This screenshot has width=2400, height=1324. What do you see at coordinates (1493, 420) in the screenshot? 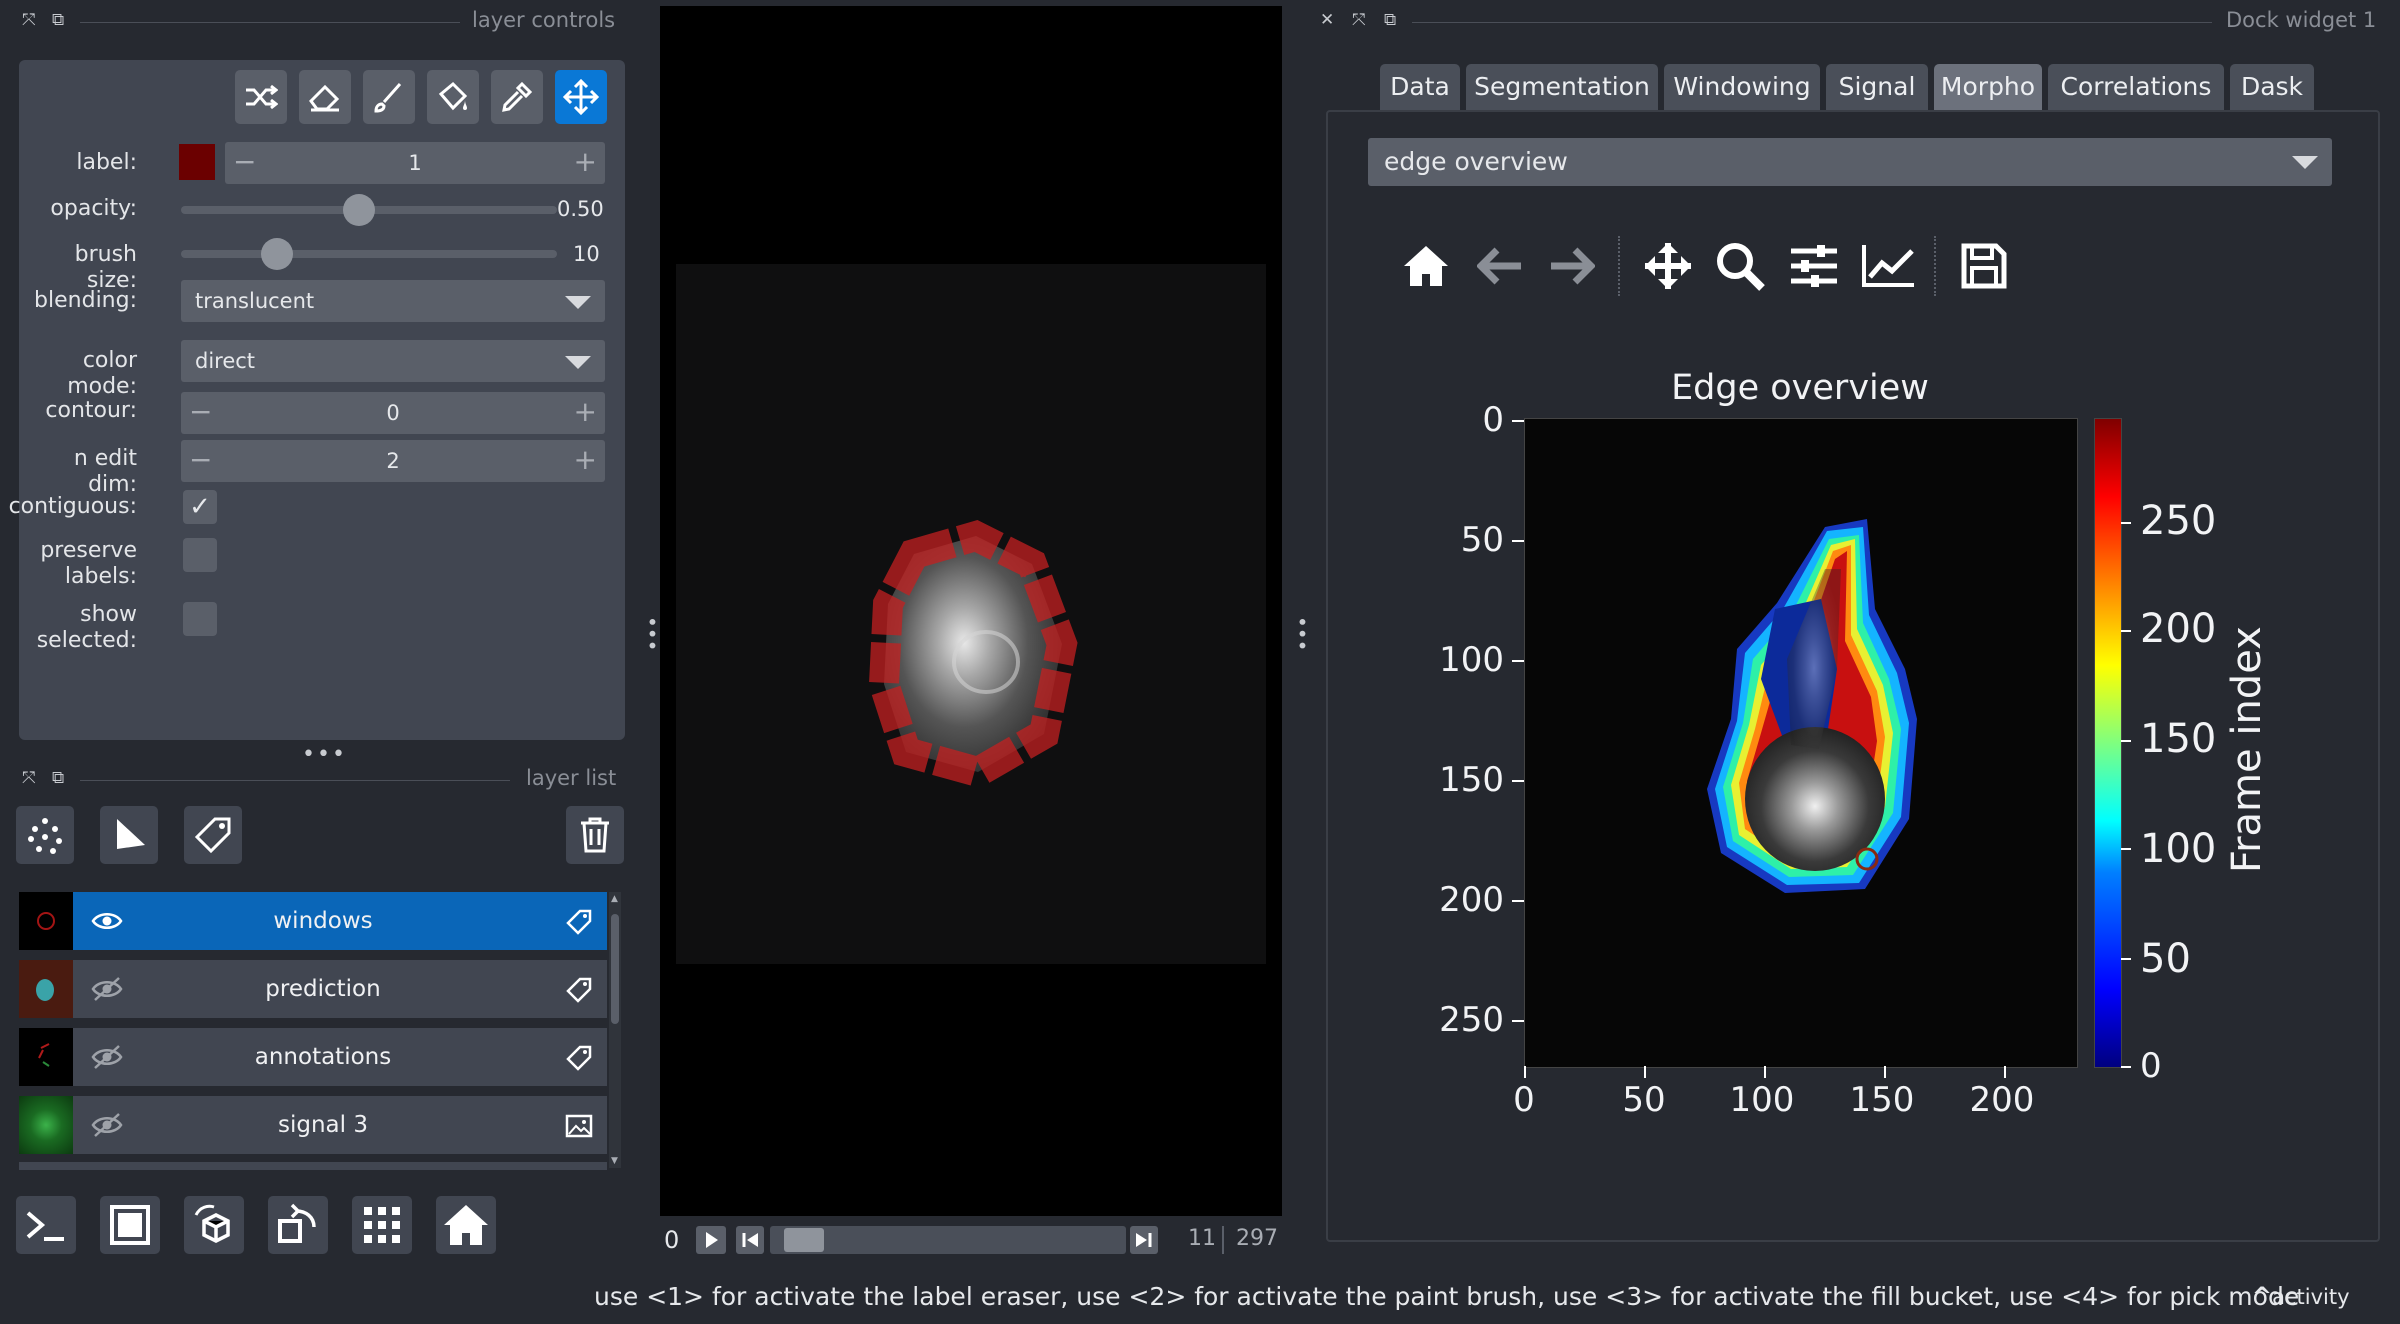
I see `y-tick-label: 0` at bounding box center [1493, 420].